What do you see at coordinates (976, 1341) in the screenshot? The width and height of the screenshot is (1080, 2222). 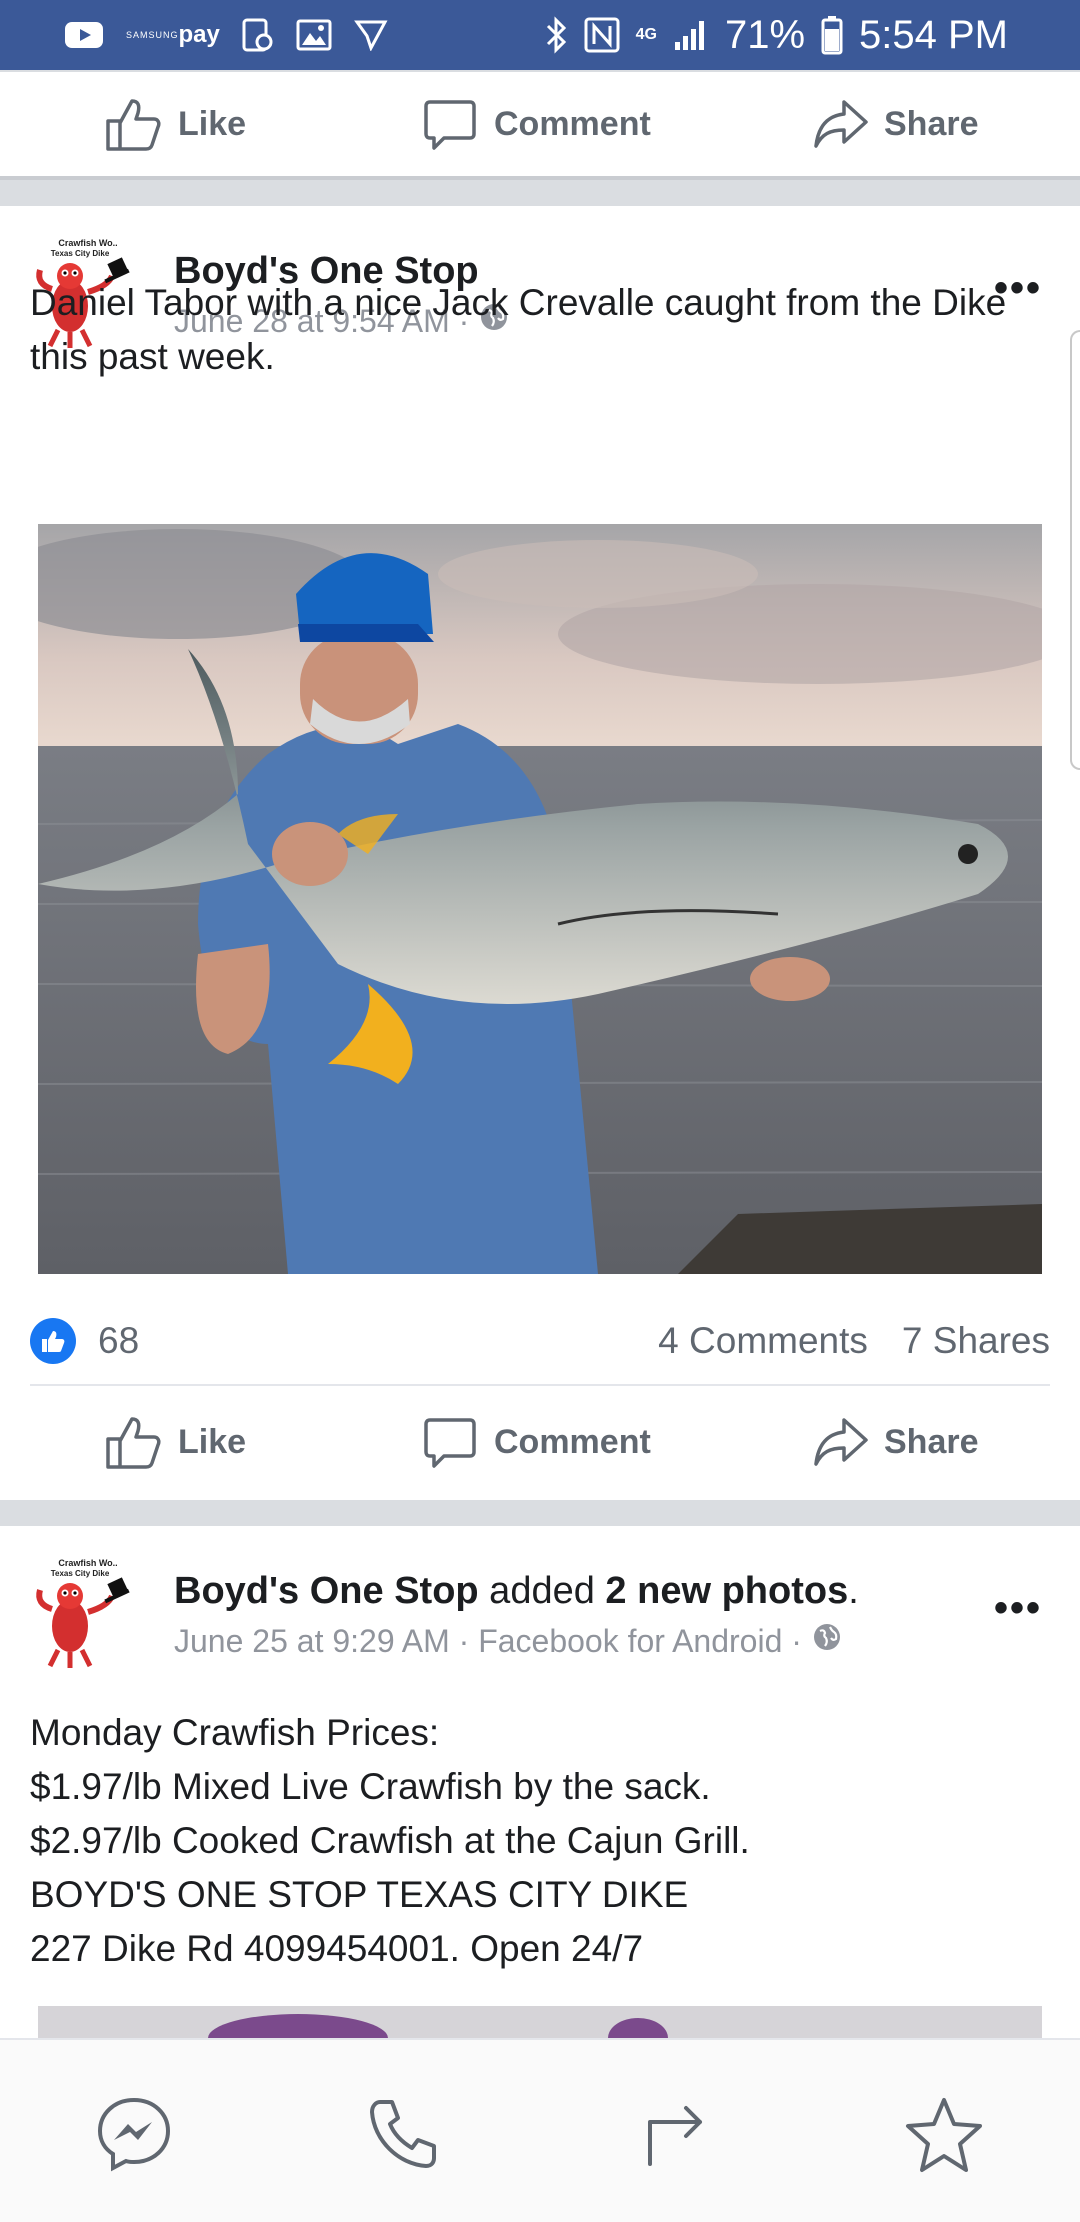 I see `share-count: 7 Shares` at bounding box center [976, 1341].